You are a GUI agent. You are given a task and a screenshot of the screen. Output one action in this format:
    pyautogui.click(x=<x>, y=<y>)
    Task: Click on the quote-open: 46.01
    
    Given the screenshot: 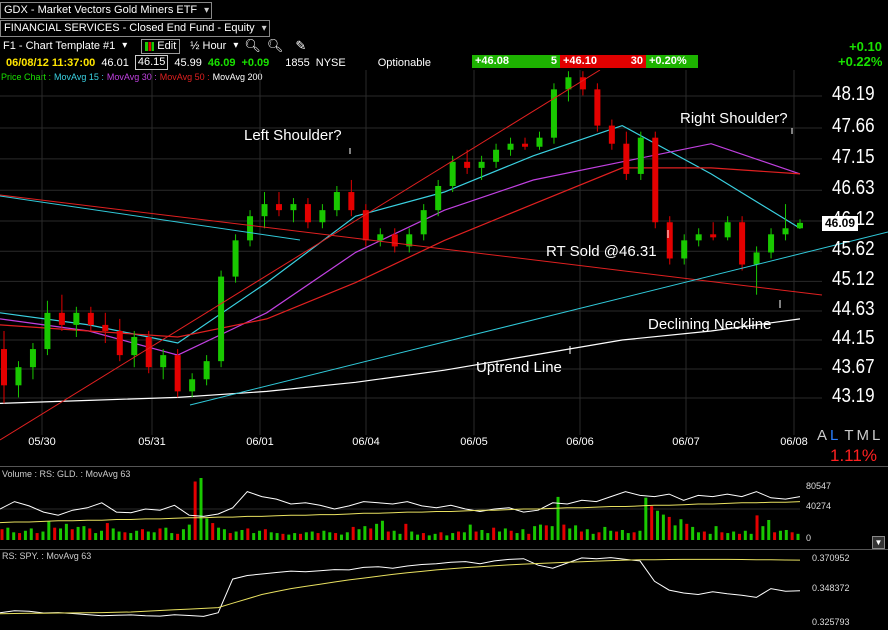 What is the action you would take?
    pyautogui.click(x=115, y=62)
    